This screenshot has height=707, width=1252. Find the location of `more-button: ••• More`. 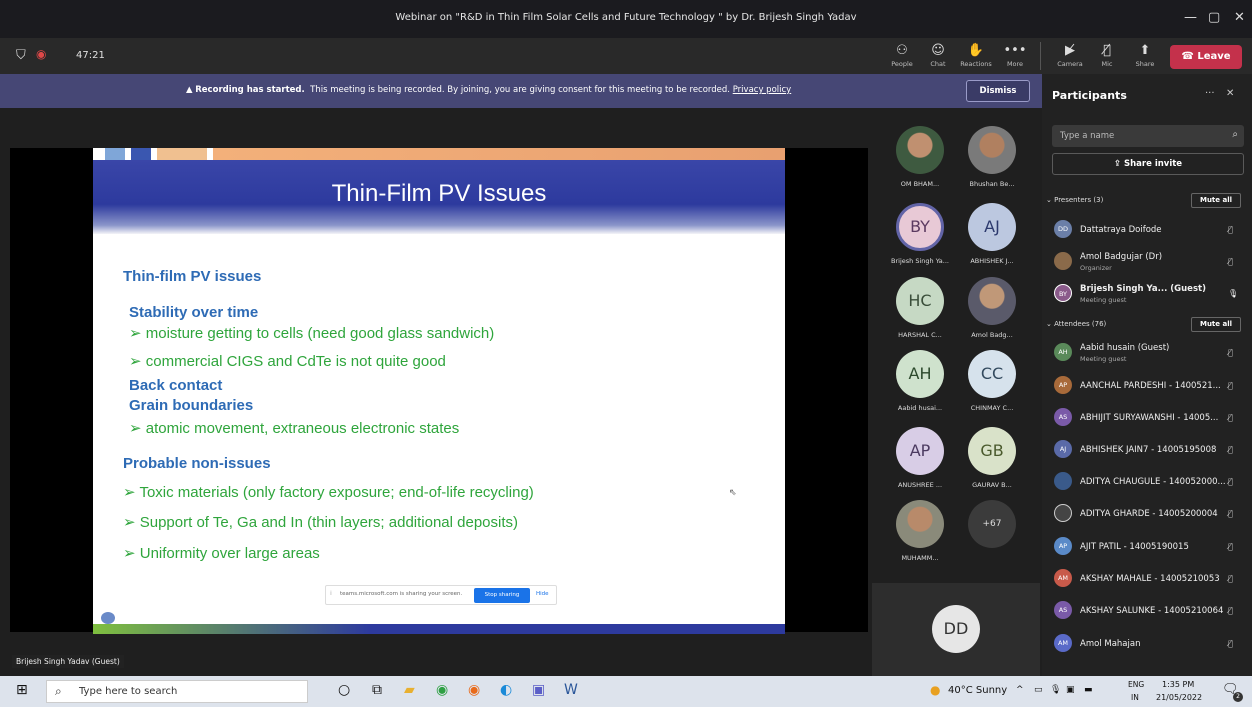

more-button: ••• More is located at coordinates (1015, 55).